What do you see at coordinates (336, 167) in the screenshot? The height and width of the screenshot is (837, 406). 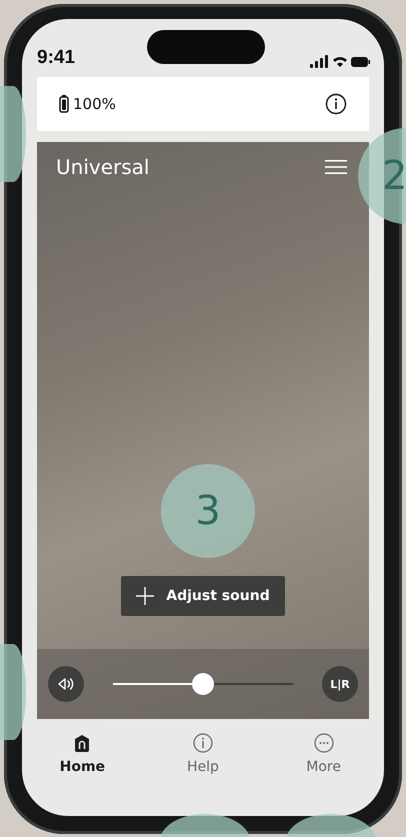 I see `menu-icon` at bounding box center [336, 167].